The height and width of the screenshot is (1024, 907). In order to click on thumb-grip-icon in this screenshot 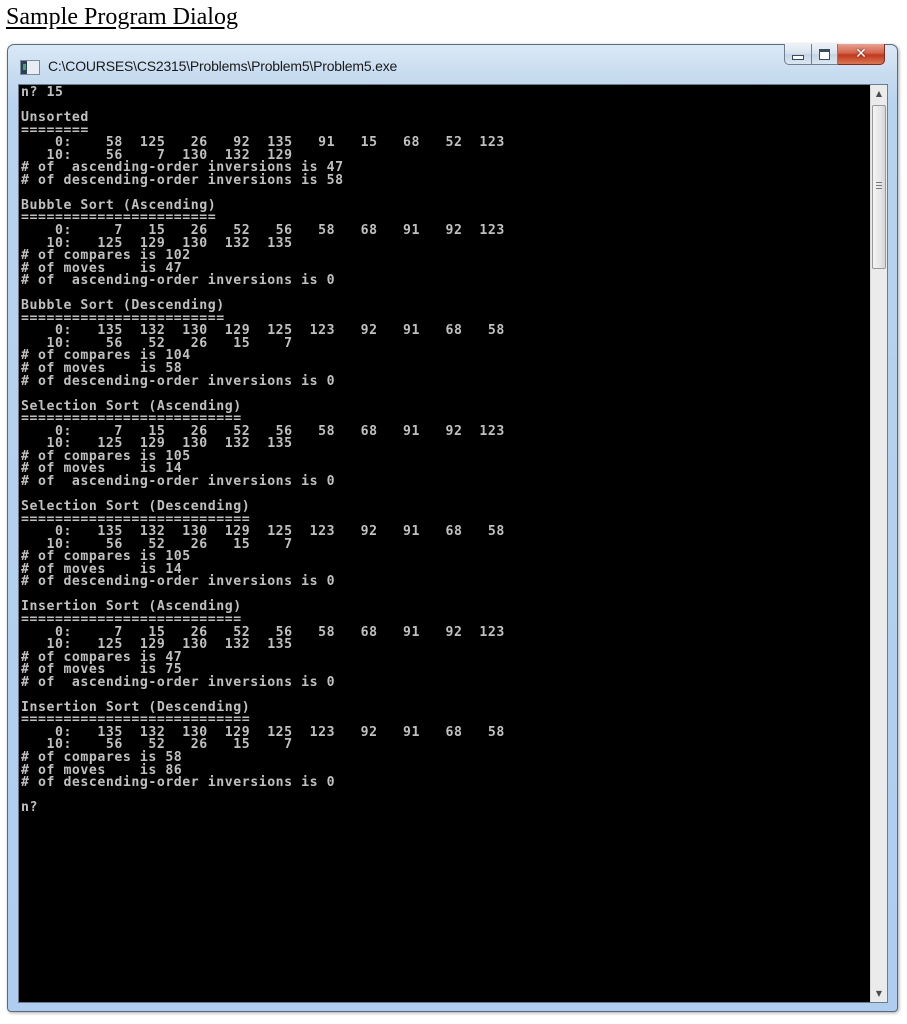, I will do `click(879, 186)`.